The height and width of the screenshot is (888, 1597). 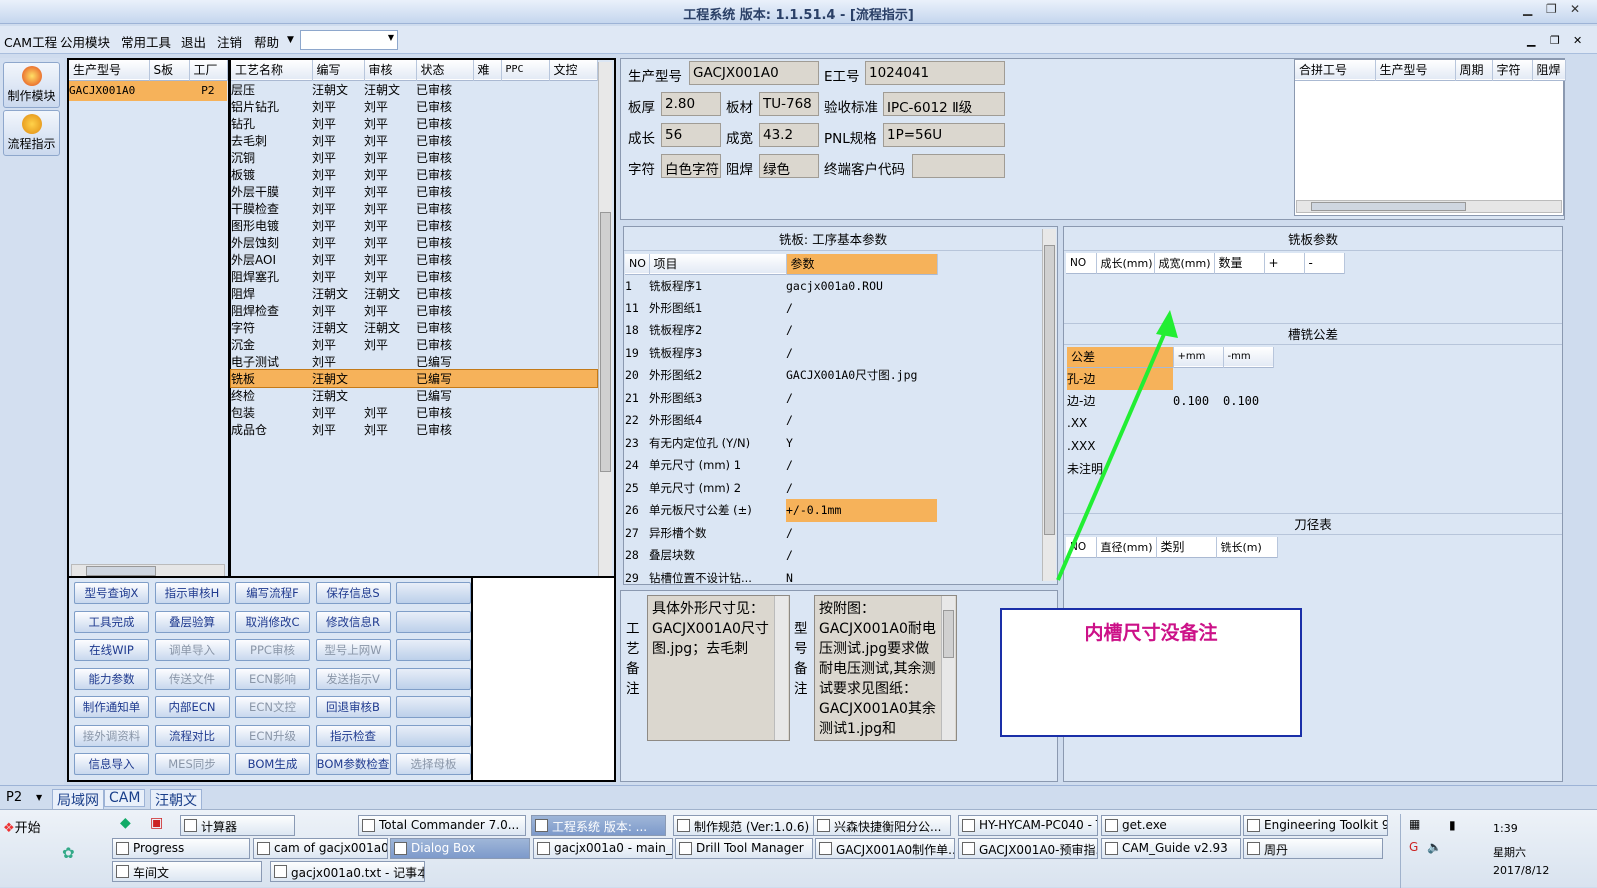 I want to click on action-button: 保存信息S, so click(x=353, y=593).